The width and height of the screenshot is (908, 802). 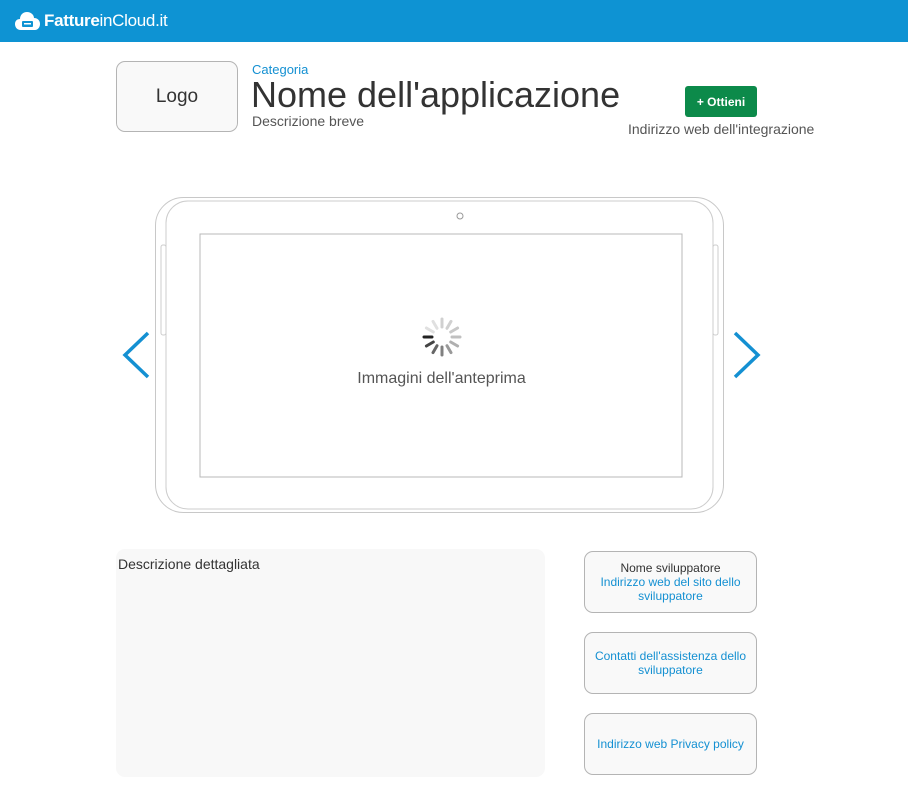 I want to click on developer-name: Nome sviluppatore, so click(x=670, y=568).